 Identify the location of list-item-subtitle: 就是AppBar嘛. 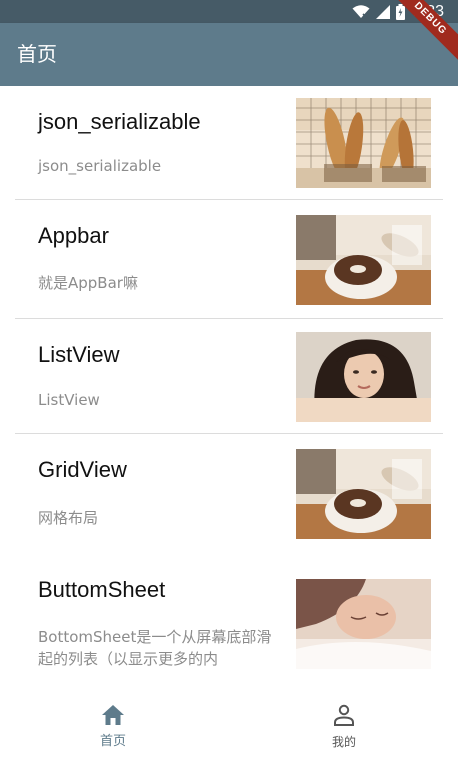
(88, 283).